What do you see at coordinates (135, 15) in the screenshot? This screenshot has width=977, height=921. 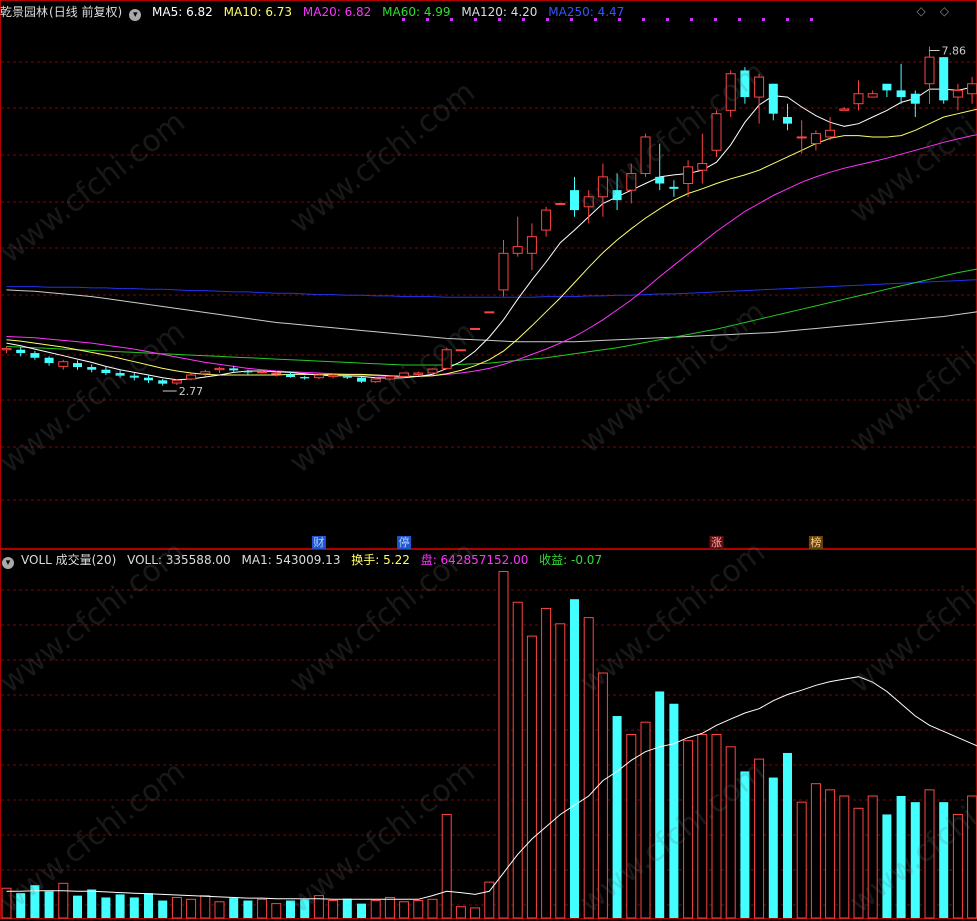 I see `settings-icon: ▾` at bounding box center [135, 15].